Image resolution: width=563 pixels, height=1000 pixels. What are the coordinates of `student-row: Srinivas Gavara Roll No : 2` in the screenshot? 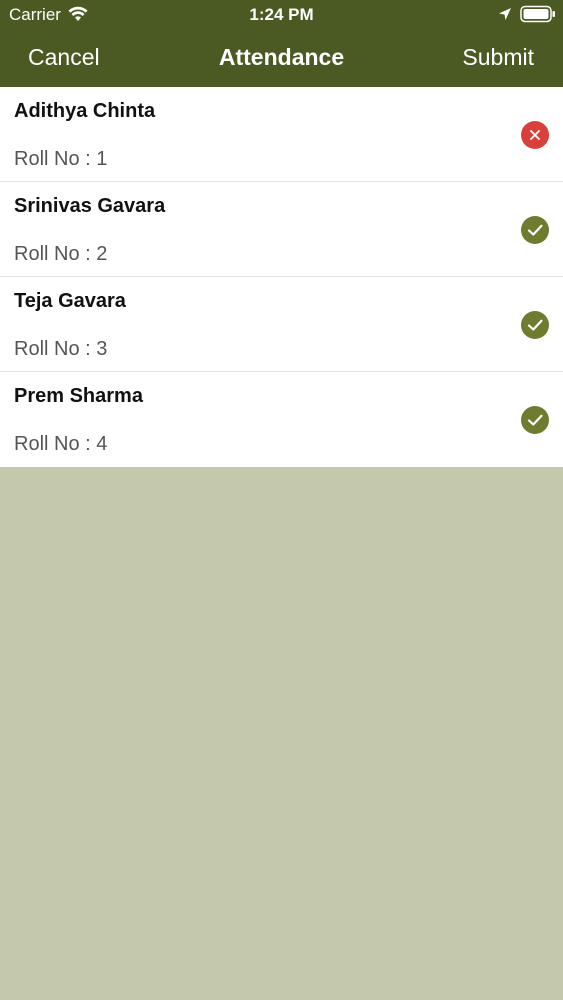 It's located at (281, 229).